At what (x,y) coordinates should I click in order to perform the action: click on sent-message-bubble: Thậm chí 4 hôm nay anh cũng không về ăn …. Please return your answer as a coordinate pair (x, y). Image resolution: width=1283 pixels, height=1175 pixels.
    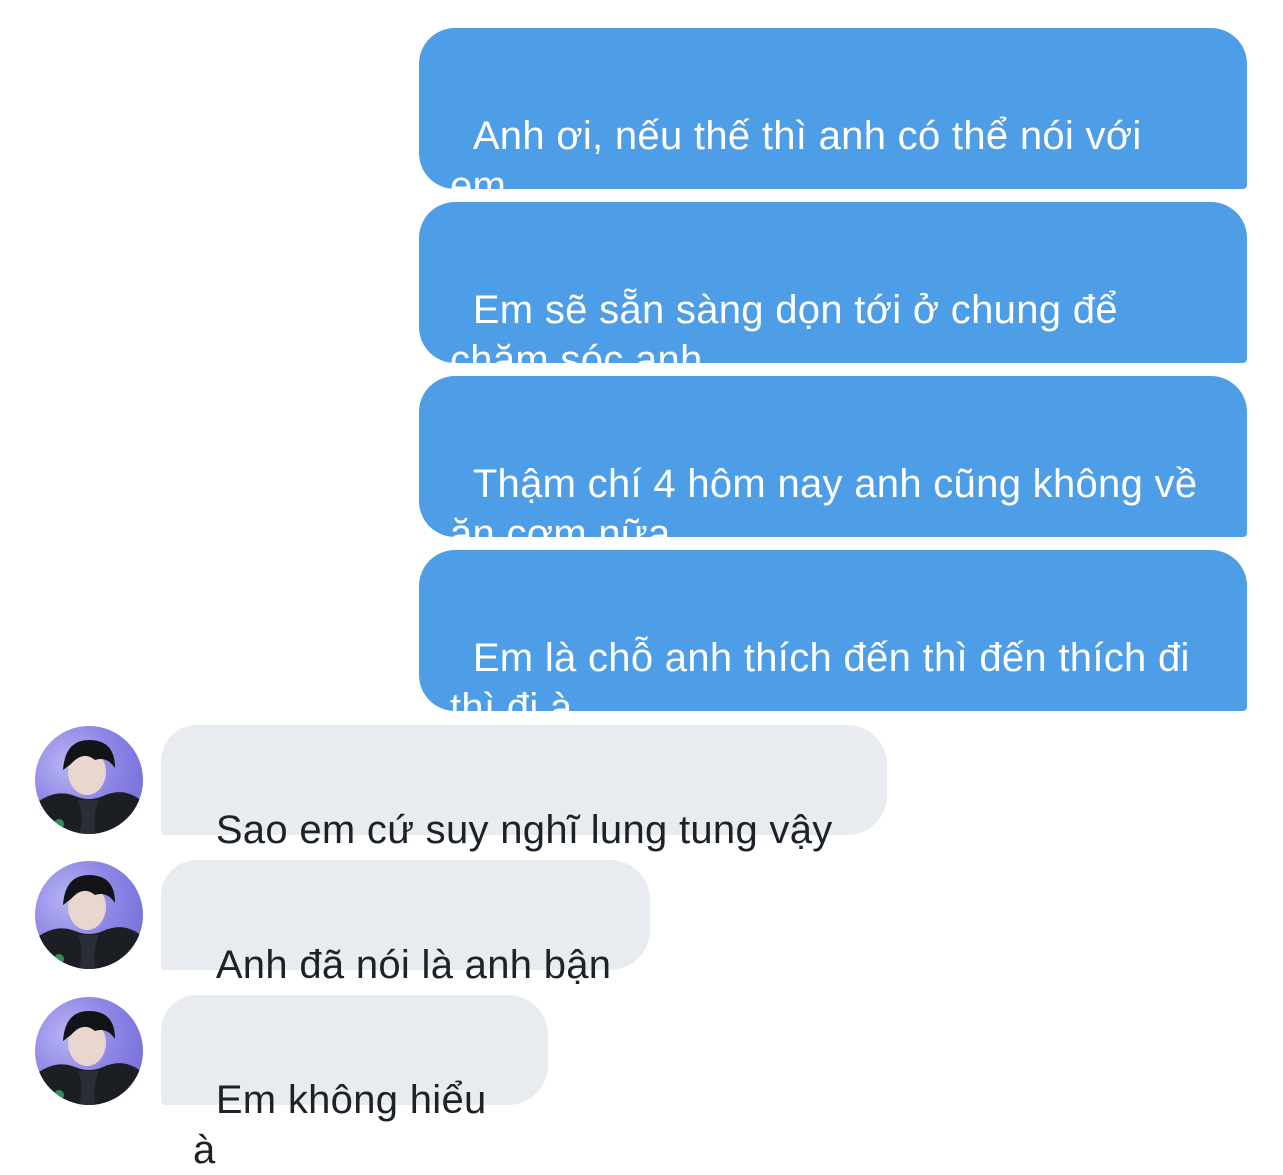
    Looking at the image, I should click on (833, 466).